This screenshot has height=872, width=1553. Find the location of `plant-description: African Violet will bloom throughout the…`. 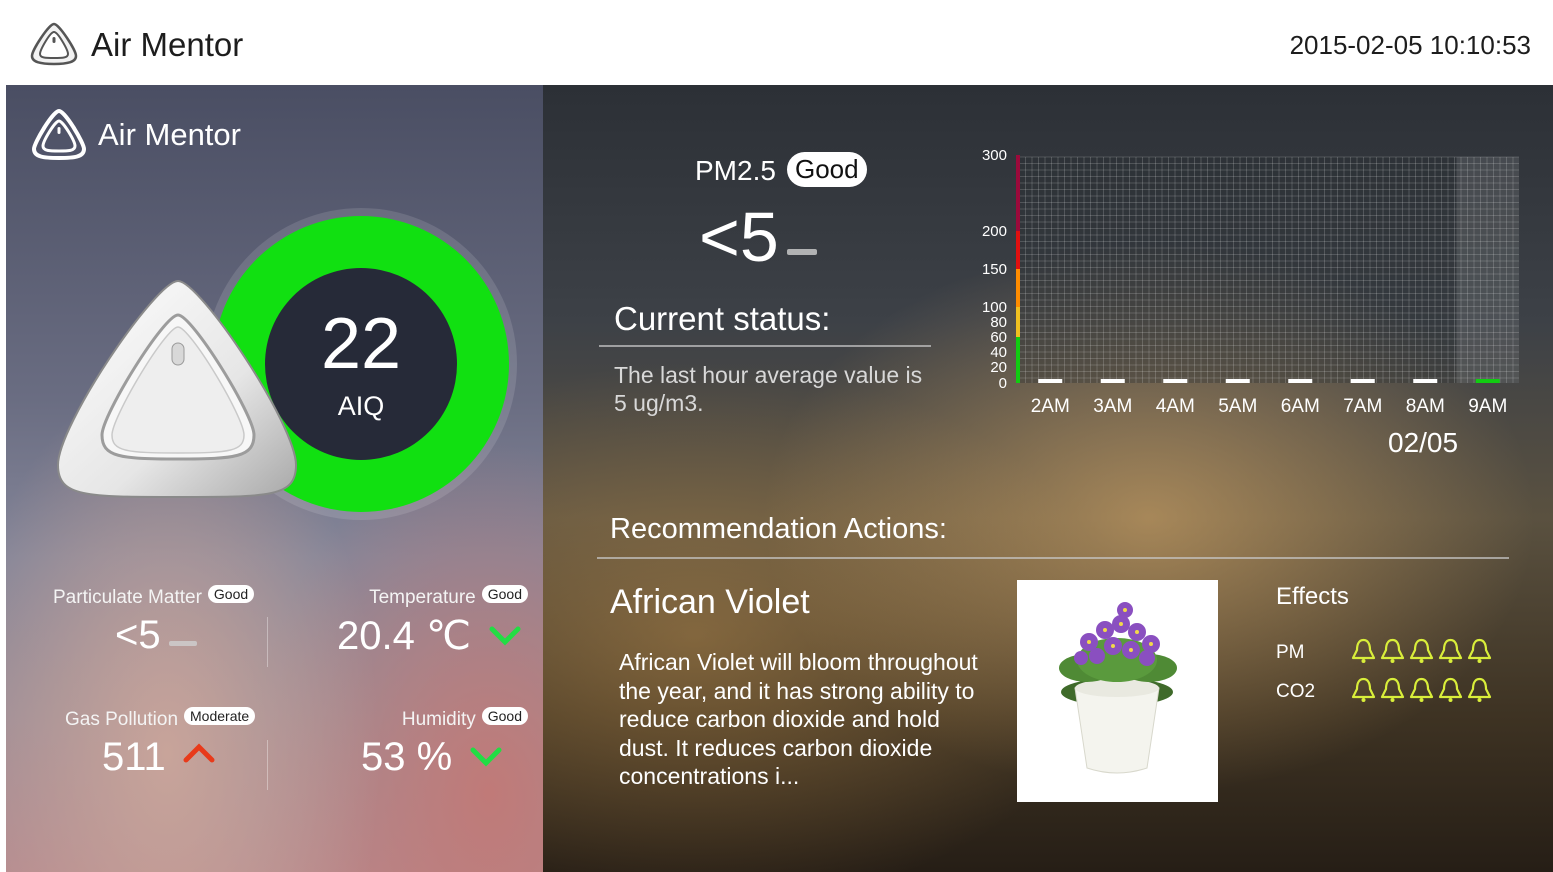

plant-description: African Violet will bloom throughout the… is located at coordinates (798, 719).